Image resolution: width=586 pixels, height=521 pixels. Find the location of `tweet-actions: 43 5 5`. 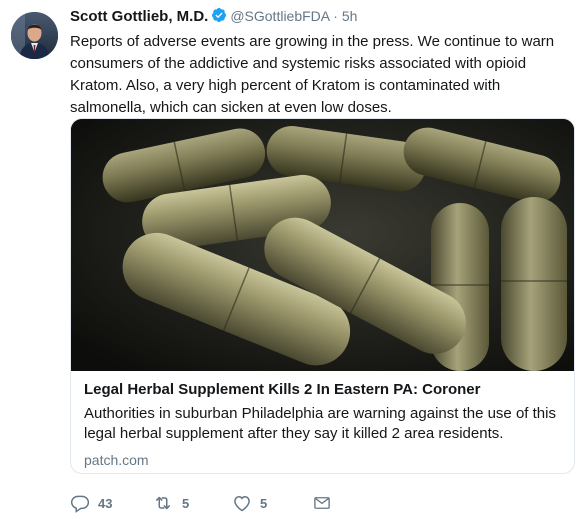

tweet-actions: 43 5 5 is located at coordinates (325, 504).